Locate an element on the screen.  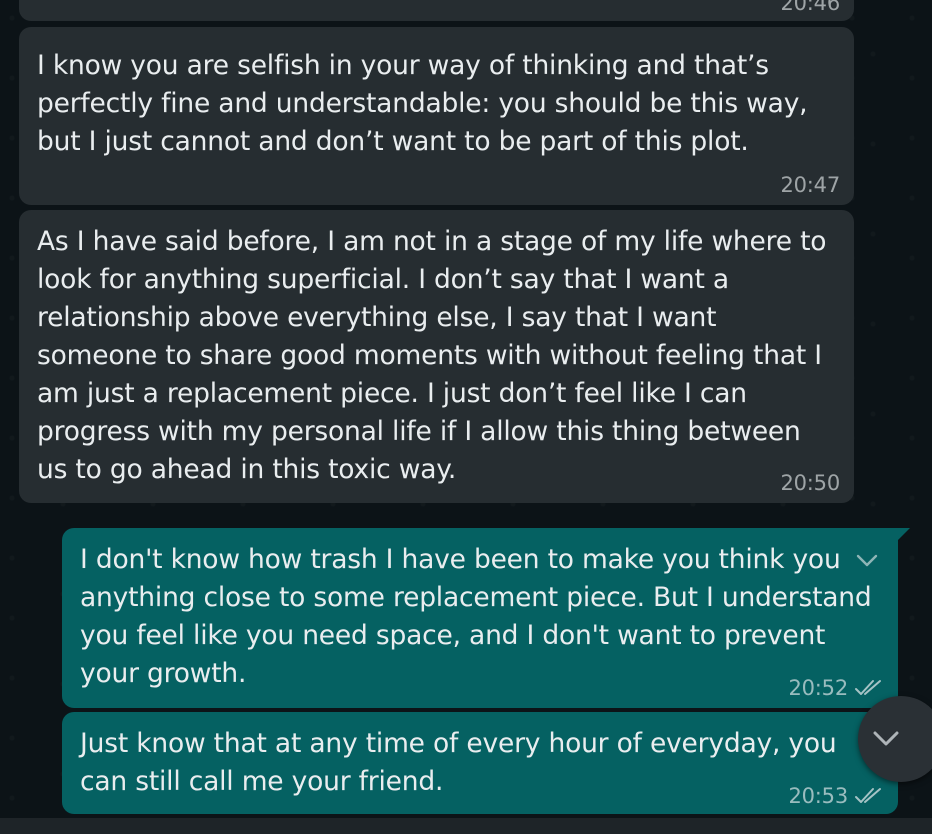
message-meta: 20:53 is located at coordinates (836, 796).